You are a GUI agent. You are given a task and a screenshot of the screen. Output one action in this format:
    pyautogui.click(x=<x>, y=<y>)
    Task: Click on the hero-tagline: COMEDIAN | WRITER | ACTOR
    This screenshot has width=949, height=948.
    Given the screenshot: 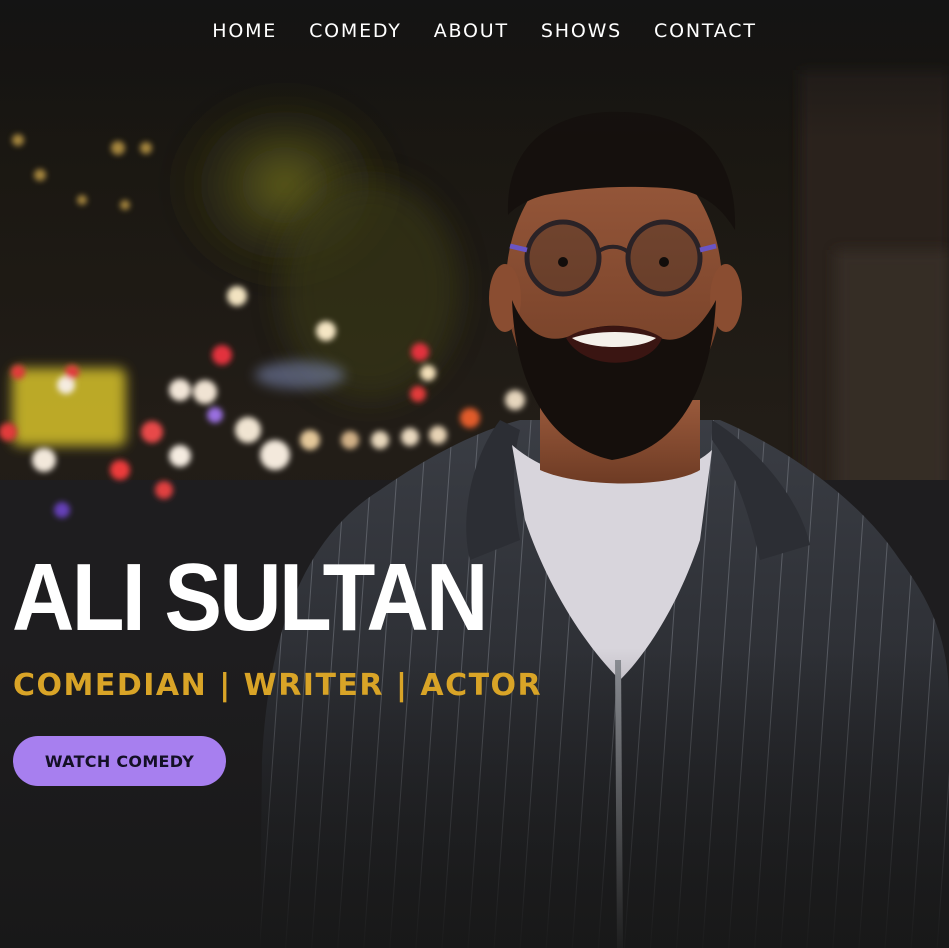 What is the action you would take?
    pyautogui.click(x=278, y=685)
    